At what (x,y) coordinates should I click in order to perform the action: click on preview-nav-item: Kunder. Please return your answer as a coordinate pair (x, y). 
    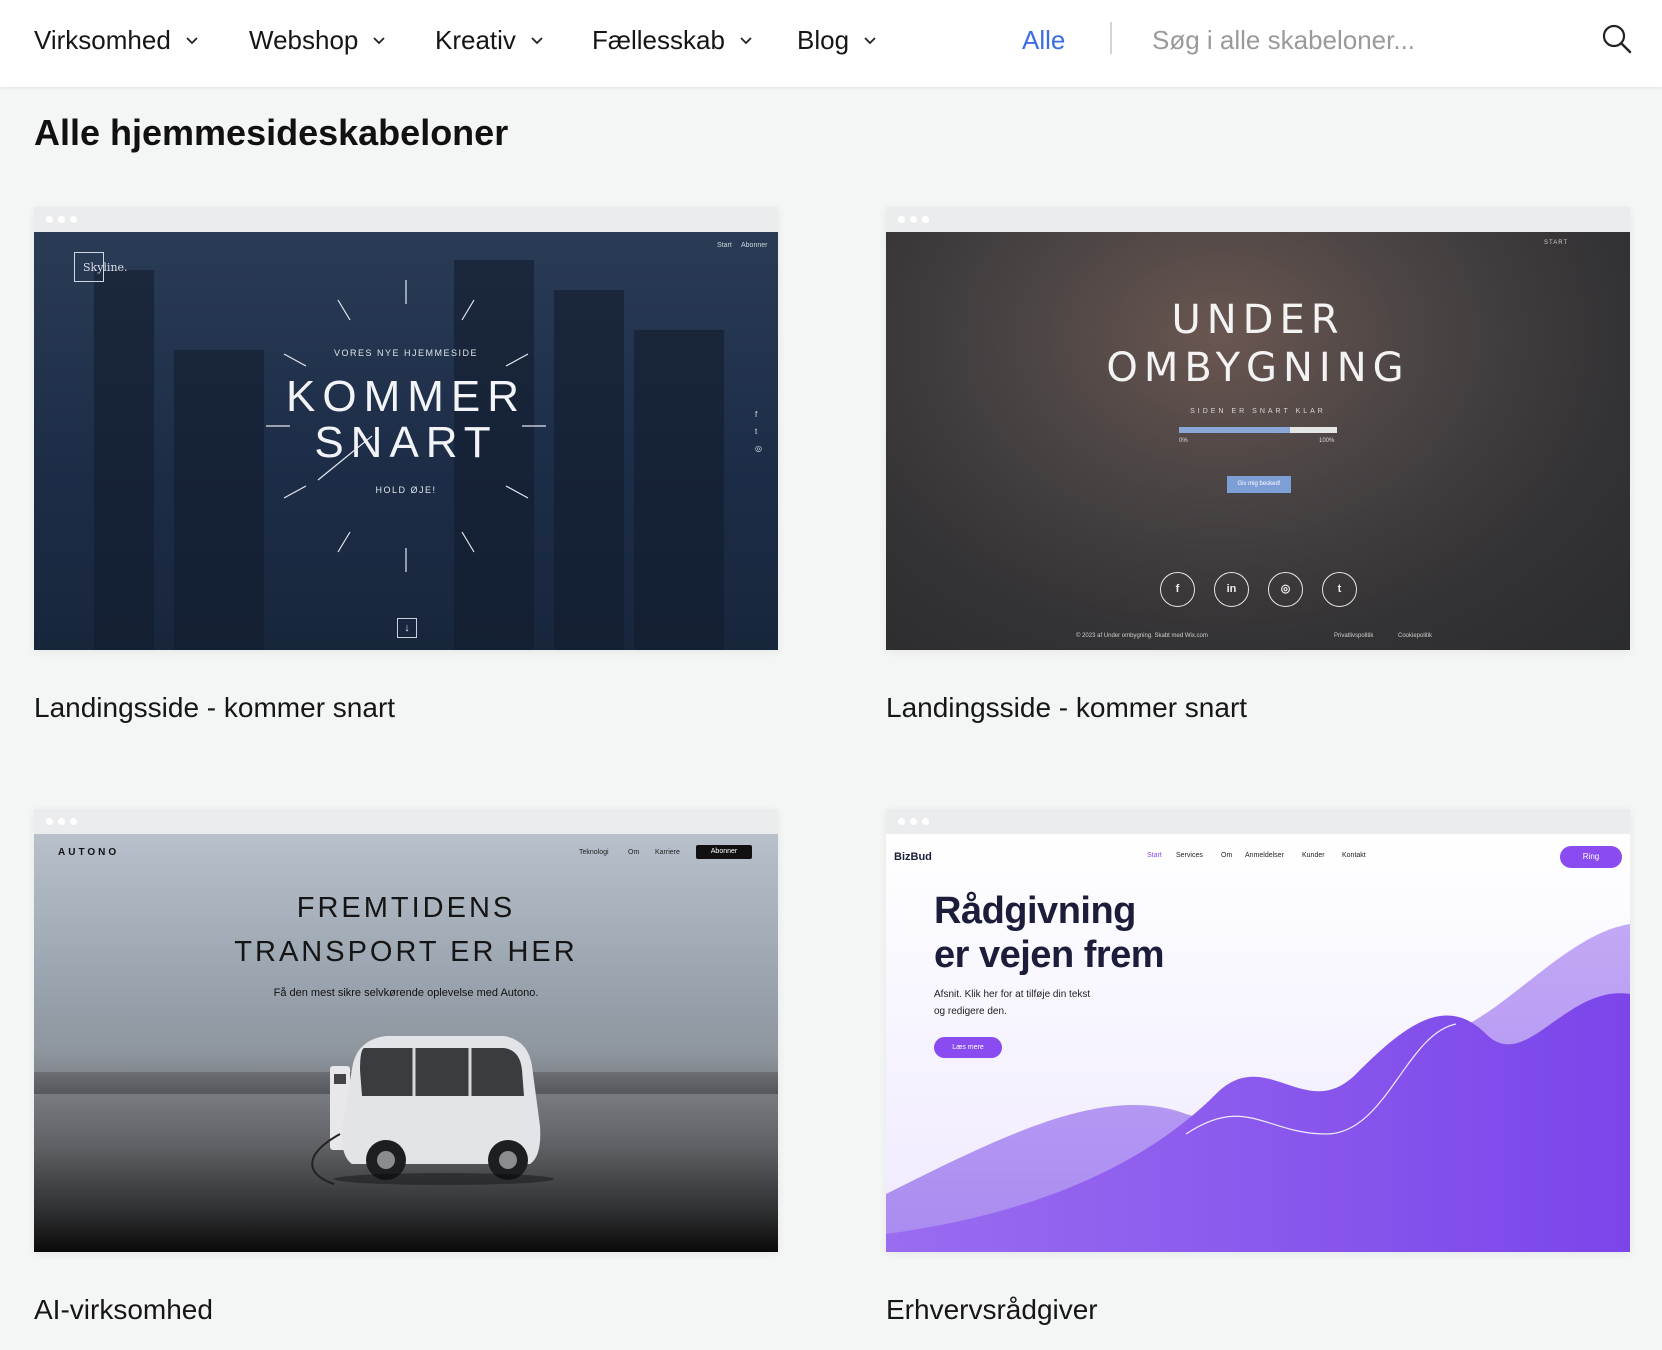
    Looking at the image, I should click on (1313, 855).